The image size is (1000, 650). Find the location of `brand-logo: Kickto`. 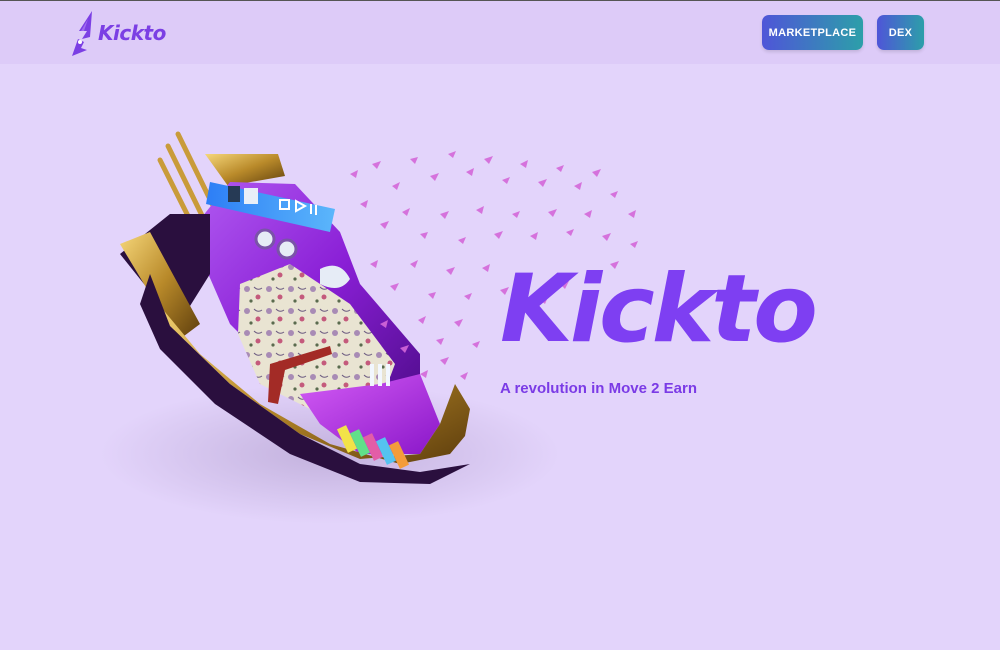

brand-logo: Kickto is located at coordinates (118, 33).